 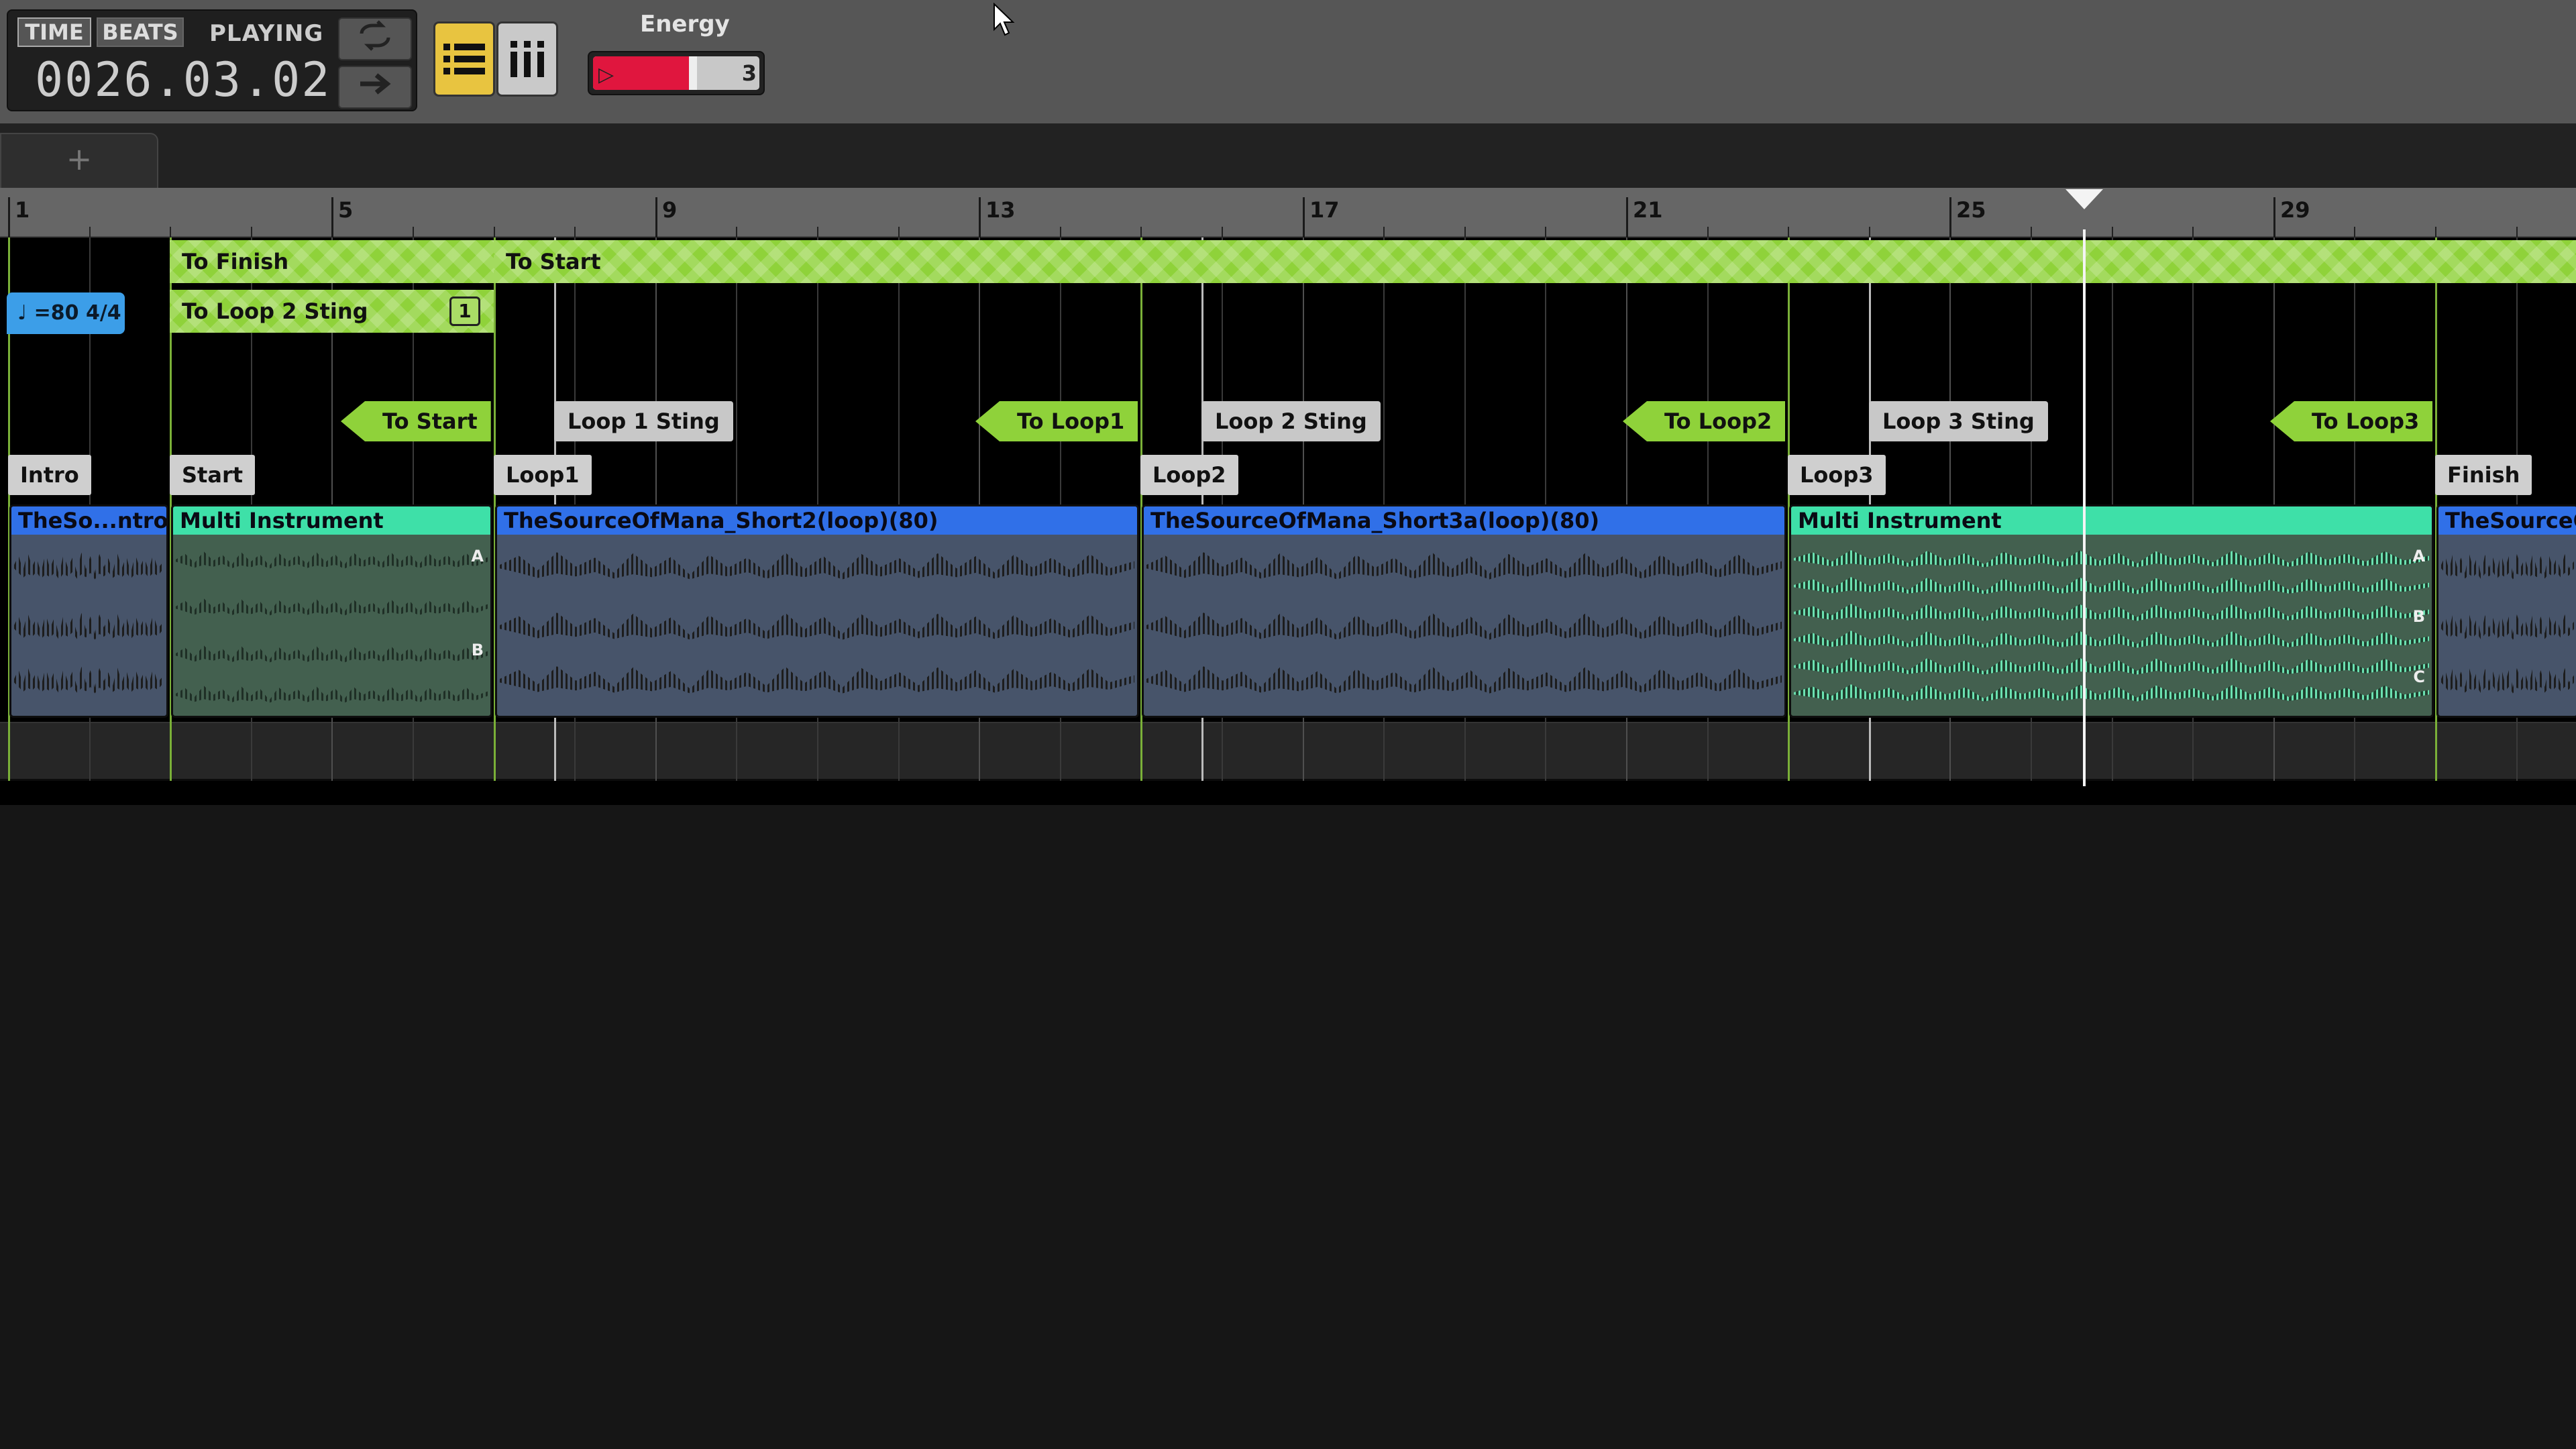 I want to click on cue-marker: Loop1, so click(x=543, y=475).